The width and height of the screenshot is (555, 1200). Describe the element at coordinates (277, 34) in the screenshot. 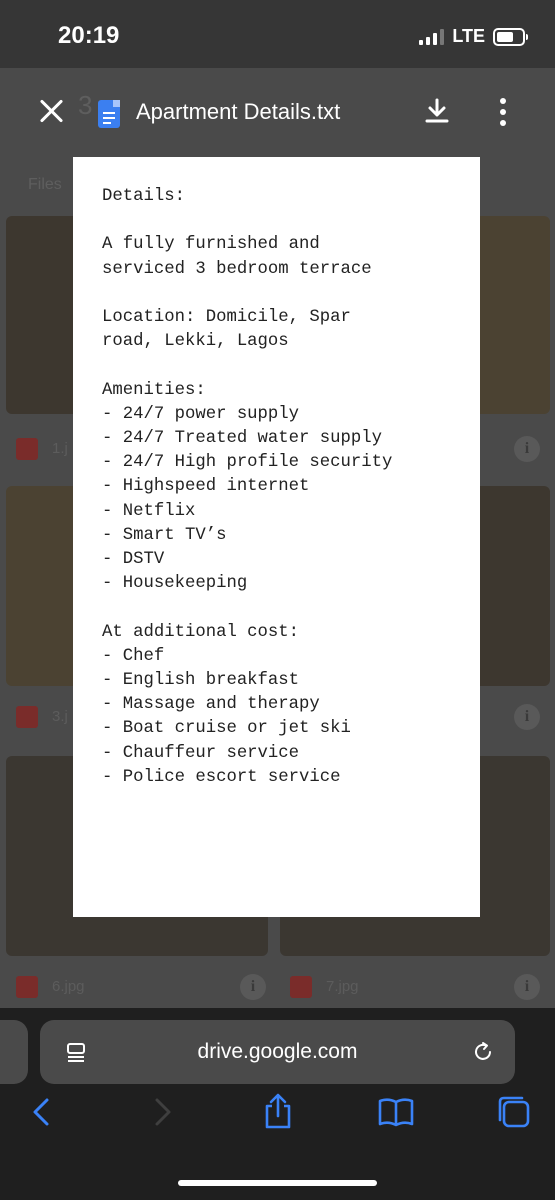

I see `status-bar: 20:19 LTE` at that location.